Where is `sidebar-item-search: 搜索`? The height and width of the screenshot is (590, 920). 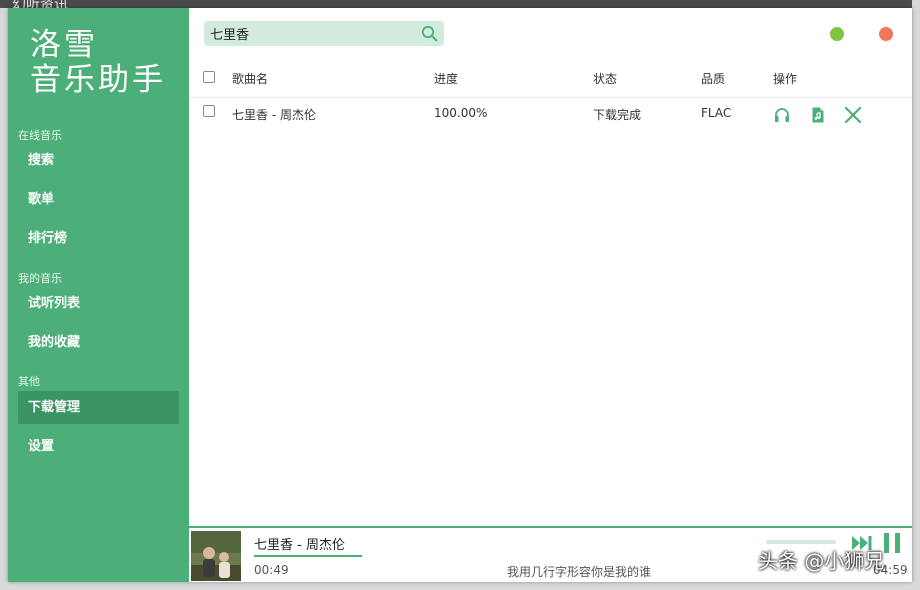 sidebar-item-search: 搜索 is located at coordinates (98, 160).